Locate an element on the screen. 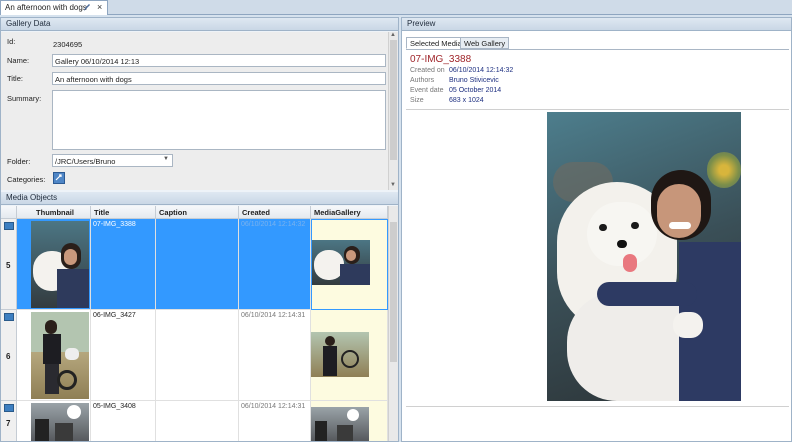  summary-label: Summary: is located at coordinates (24, 98).